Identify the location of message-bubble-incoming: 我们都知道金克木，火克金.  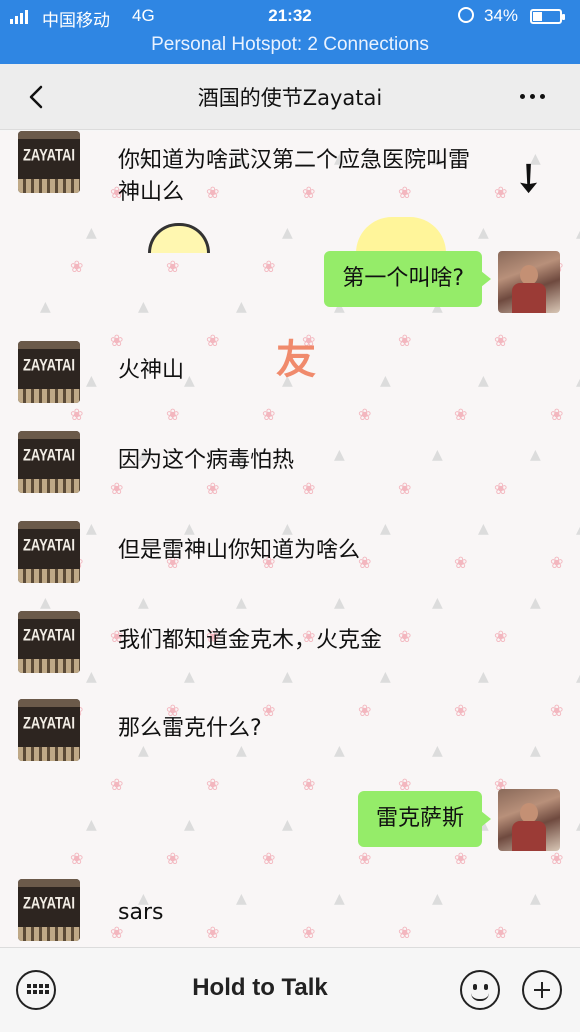
(250, 641).